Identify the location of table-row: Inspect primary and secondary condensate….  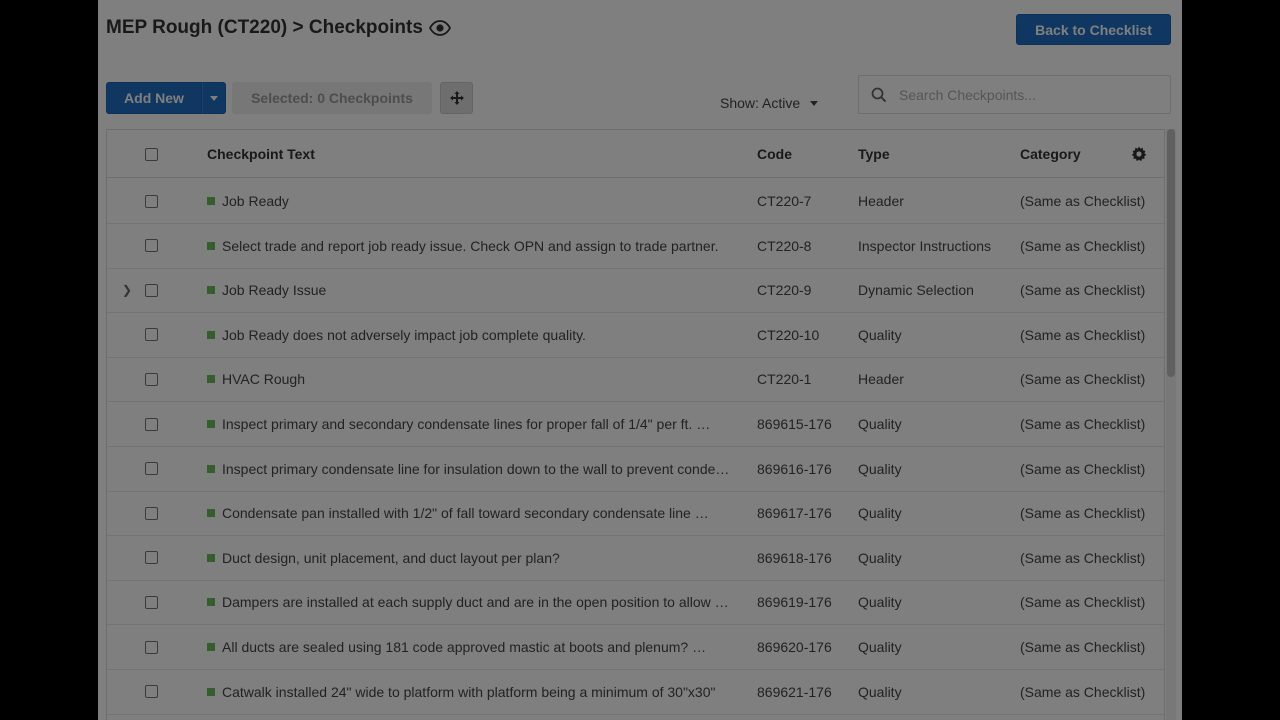
(635, 424).